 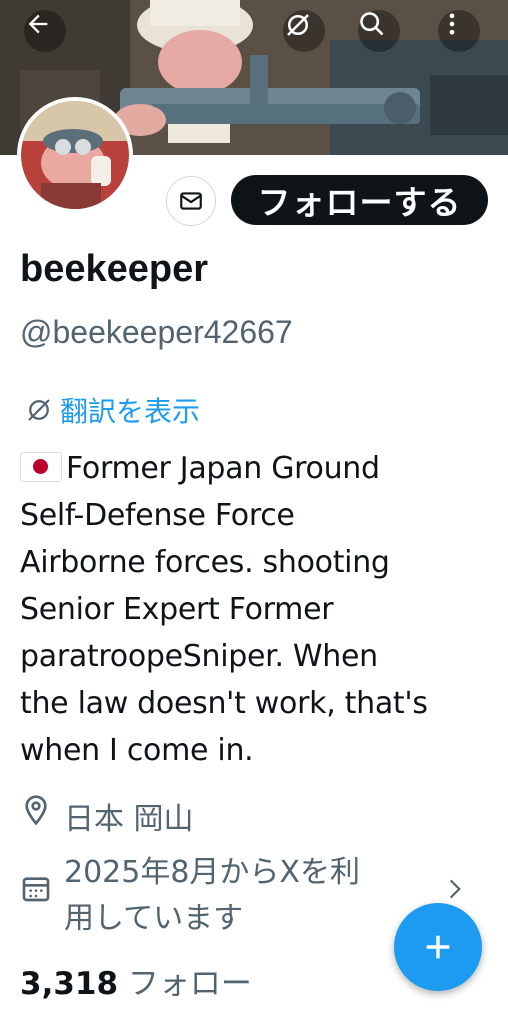 What do you see at coordinates (154, 918) in the screenshot?
I see `joined-text: 用しています` at bounding box center [154, 918].